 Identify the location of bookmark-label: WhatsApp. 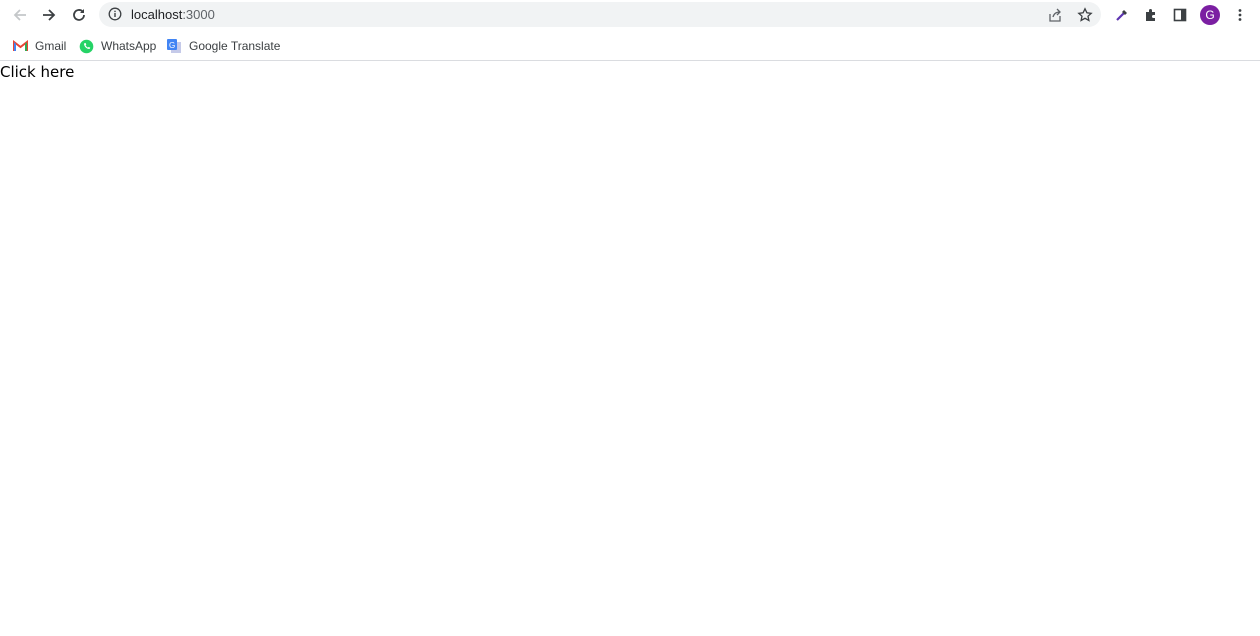
(129, 46).